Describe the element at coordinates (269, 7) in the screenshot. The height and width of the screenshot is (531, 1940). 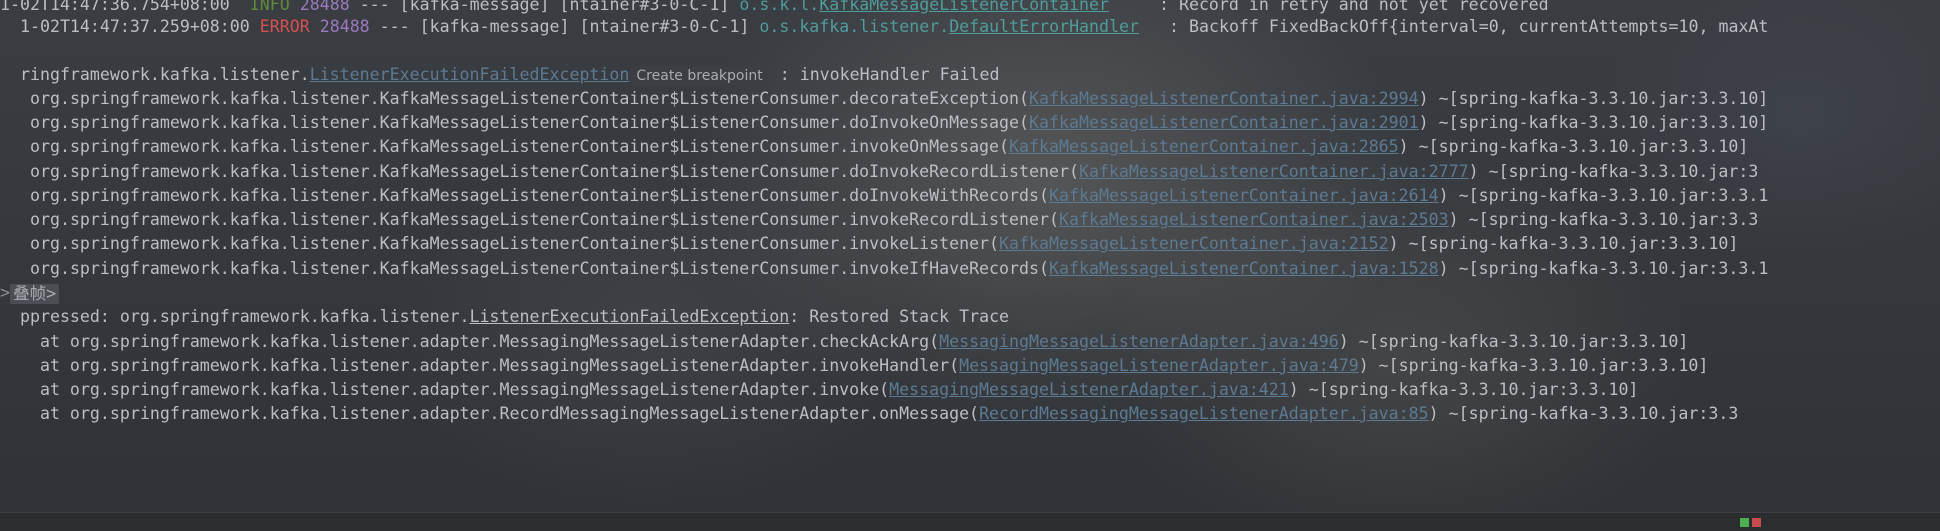
I see `log-level-info: INFO` at that location.